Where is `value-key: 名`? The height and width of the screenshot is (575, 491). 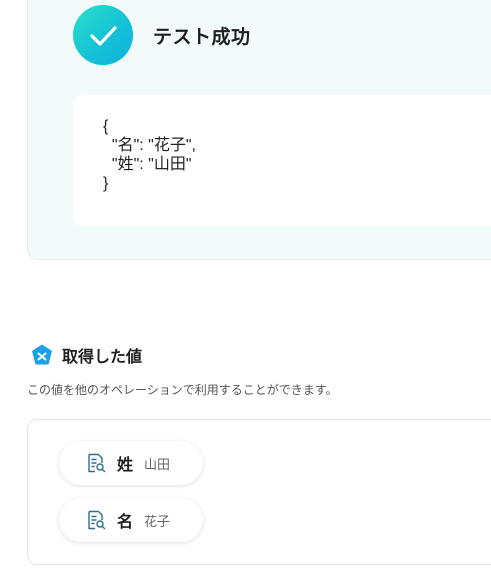 value-key: 名 is located at coordinates (125, 521).